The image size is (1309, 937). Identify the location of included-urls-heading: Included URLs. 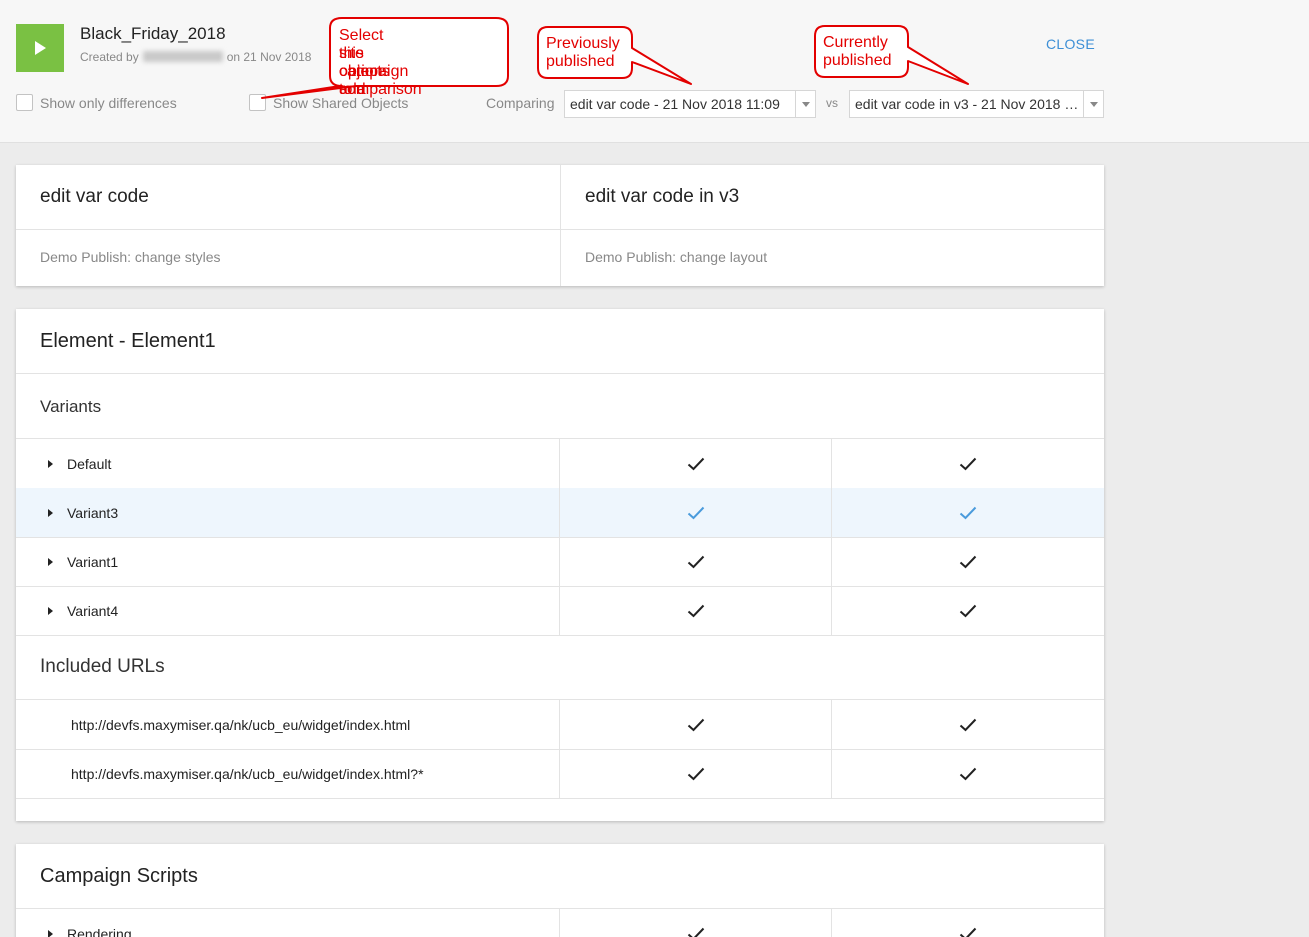
(102, 666).